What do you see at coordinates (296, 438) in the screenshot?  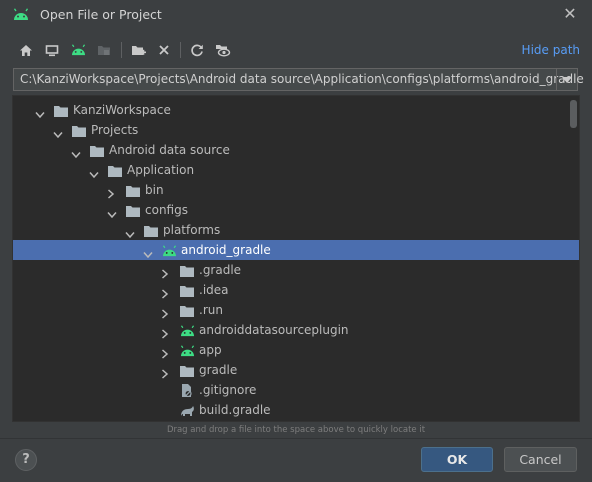 I see `footer-divider` at bounding box center [296, 438].